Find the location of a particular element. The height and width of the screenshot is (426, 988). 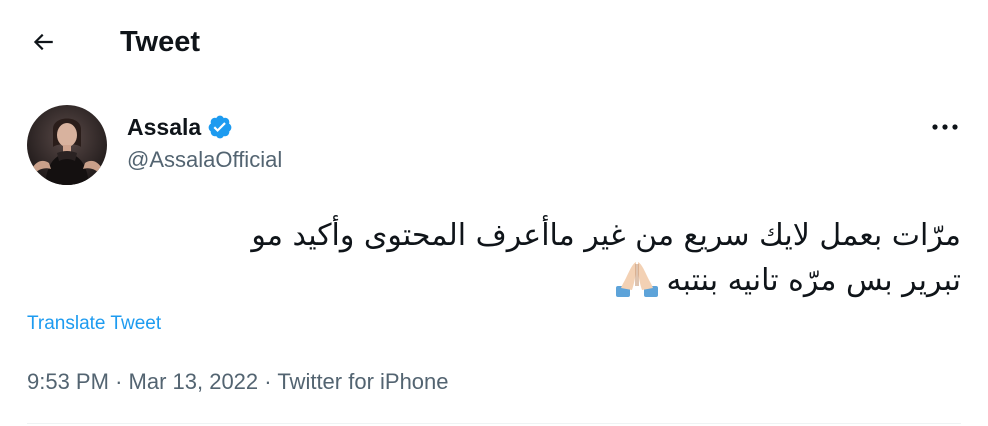

tweet-text-line-2: تبرير بس مرّه تانيه بنتبه is located at coordinates (813, 280).